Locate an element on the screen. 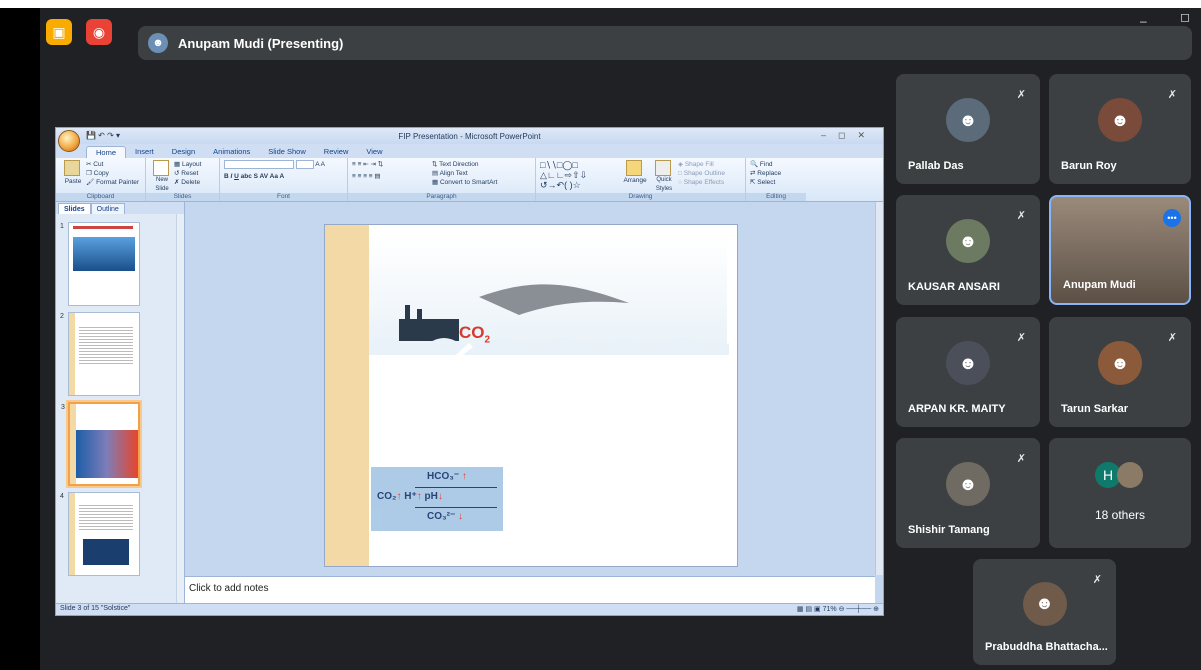 The height and width of the screenshot is (670, 1201). participant-name: Tarun Sarkar is located at coordinates (1095, 409).